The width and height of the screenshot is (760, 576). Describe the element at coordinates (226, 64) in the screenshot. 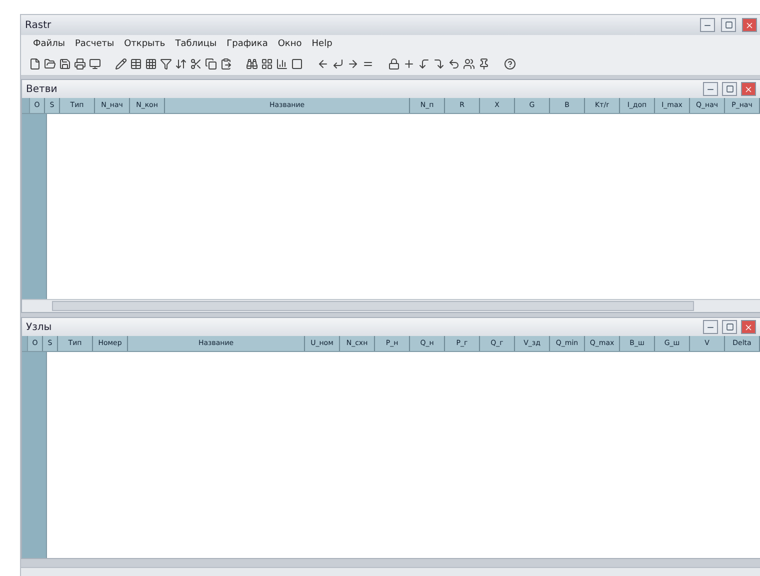

I see `paste-icon` at that location.